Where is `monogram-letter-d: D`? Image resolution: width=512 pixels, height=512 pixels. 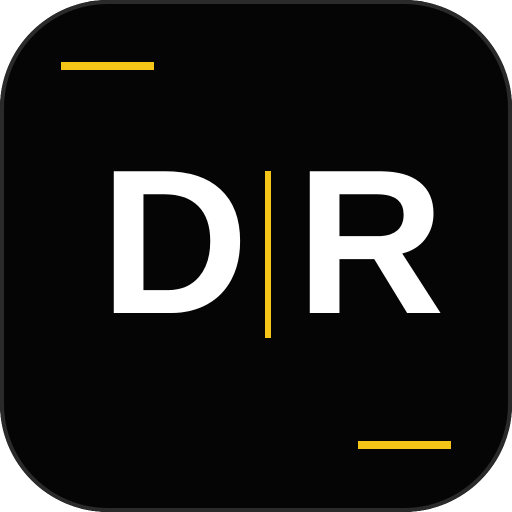
monogram-letter-d: D is located at coordinates (174, 242).